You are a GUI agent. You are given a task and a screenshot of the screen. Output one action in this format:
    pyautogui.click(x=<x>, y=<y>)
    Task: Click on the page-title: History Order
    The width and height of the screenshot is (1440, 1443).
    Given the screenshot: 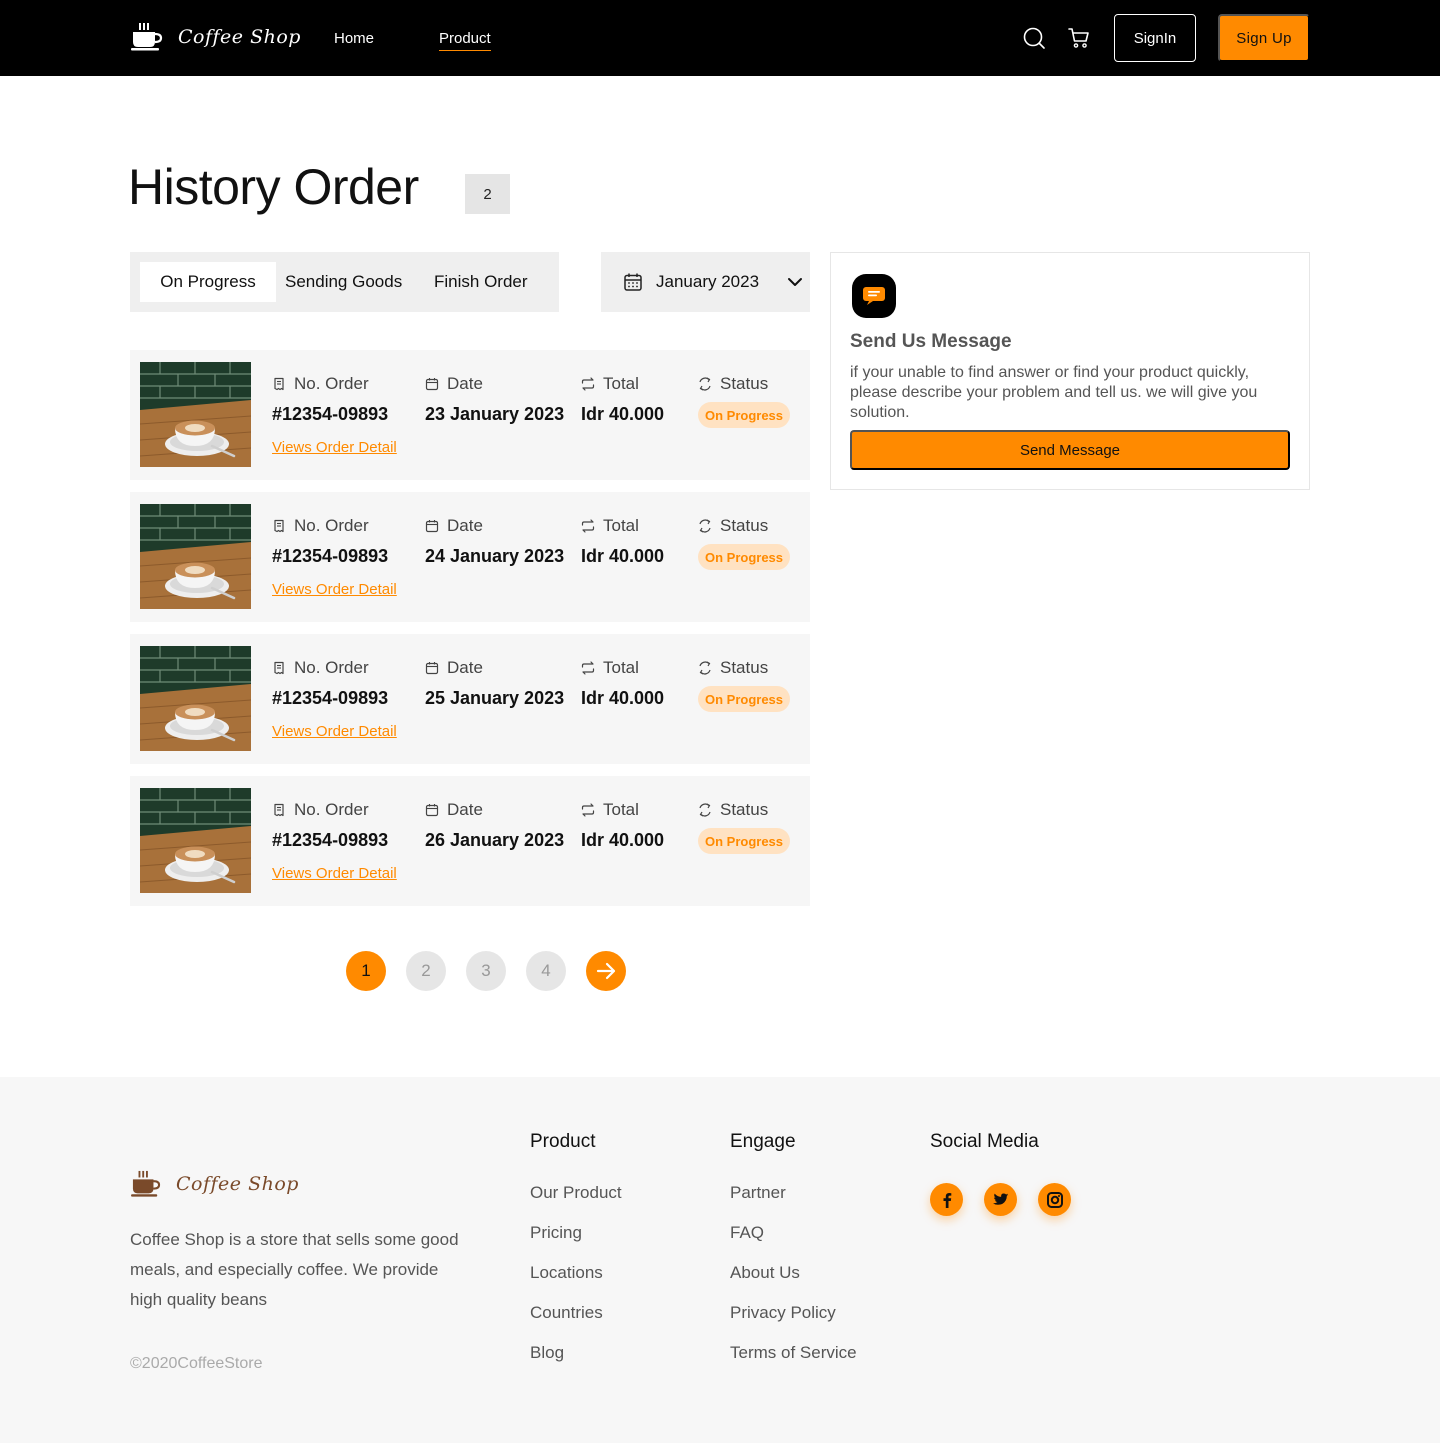 What is the action you would take?
    pyautogui.click(x=273, y=187)
    